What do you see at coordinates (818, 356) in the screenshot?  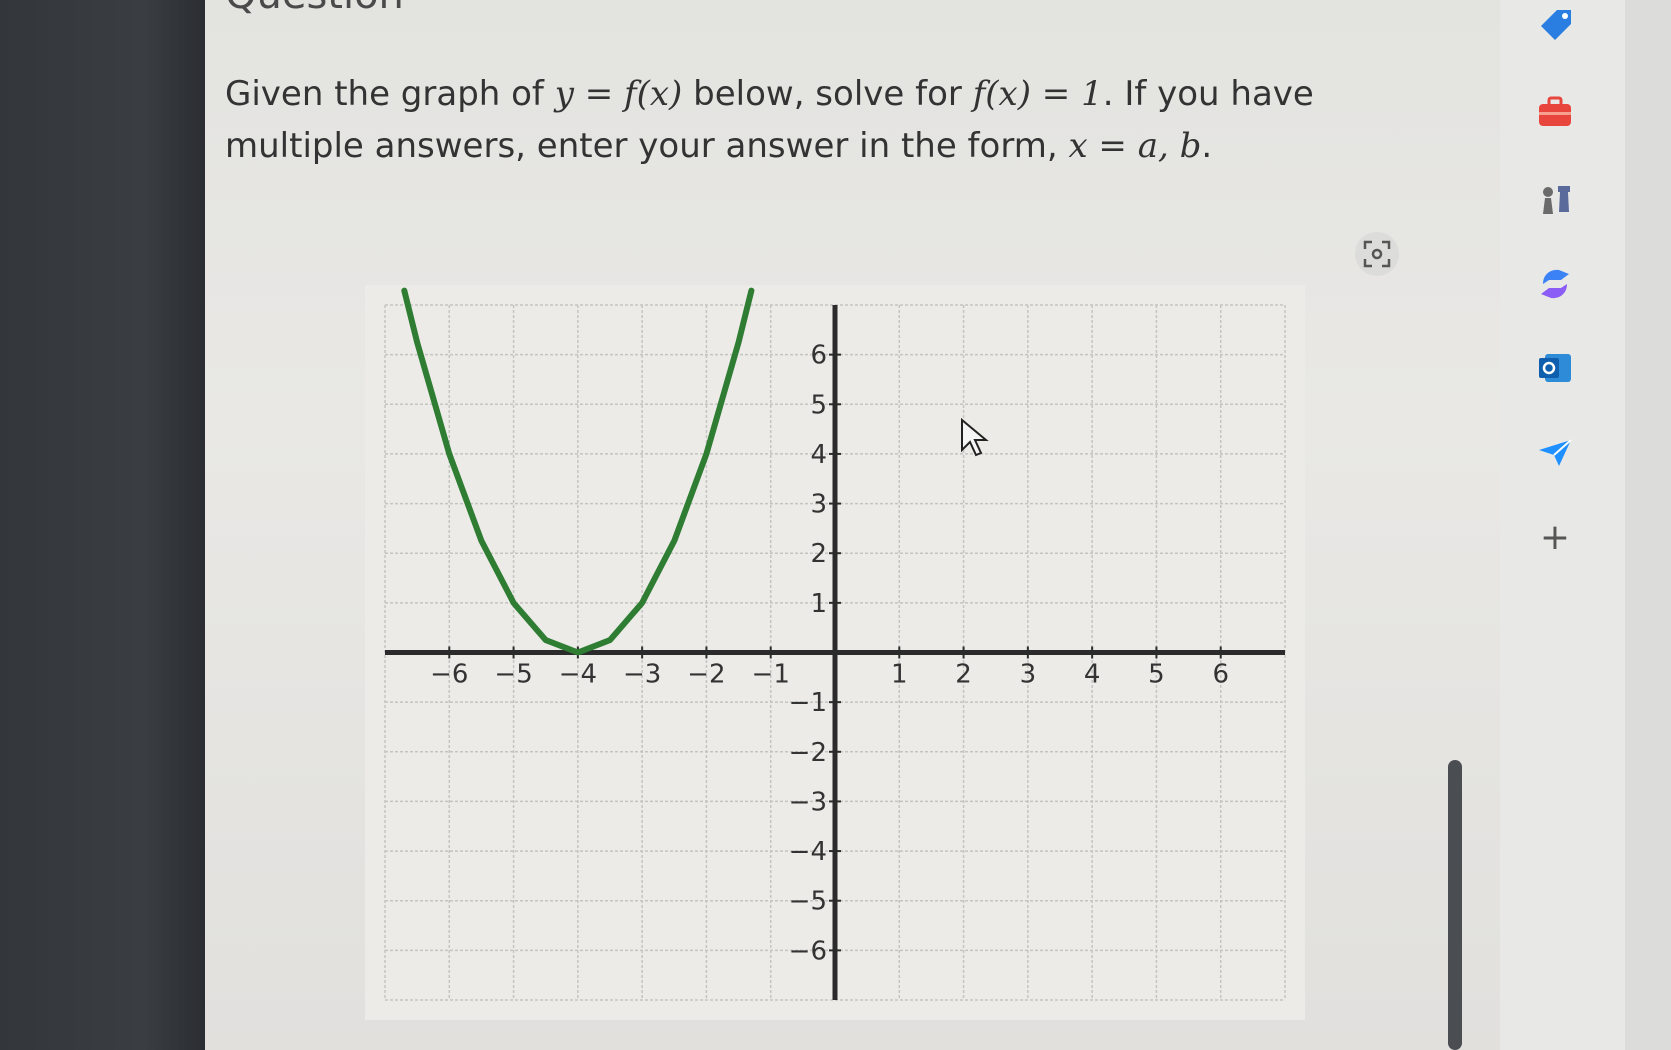 I see `y-tick-label: 6` at bounding box center [818, 356].